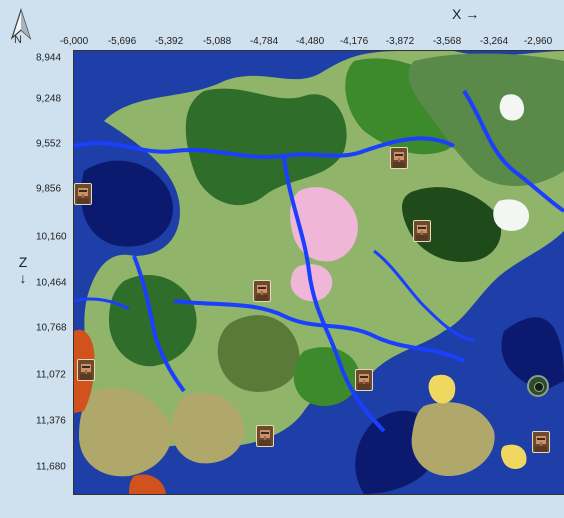 The height and width of the screenshot is (518, 564). I want to click on compass-north-label: N, so click(18, 40).